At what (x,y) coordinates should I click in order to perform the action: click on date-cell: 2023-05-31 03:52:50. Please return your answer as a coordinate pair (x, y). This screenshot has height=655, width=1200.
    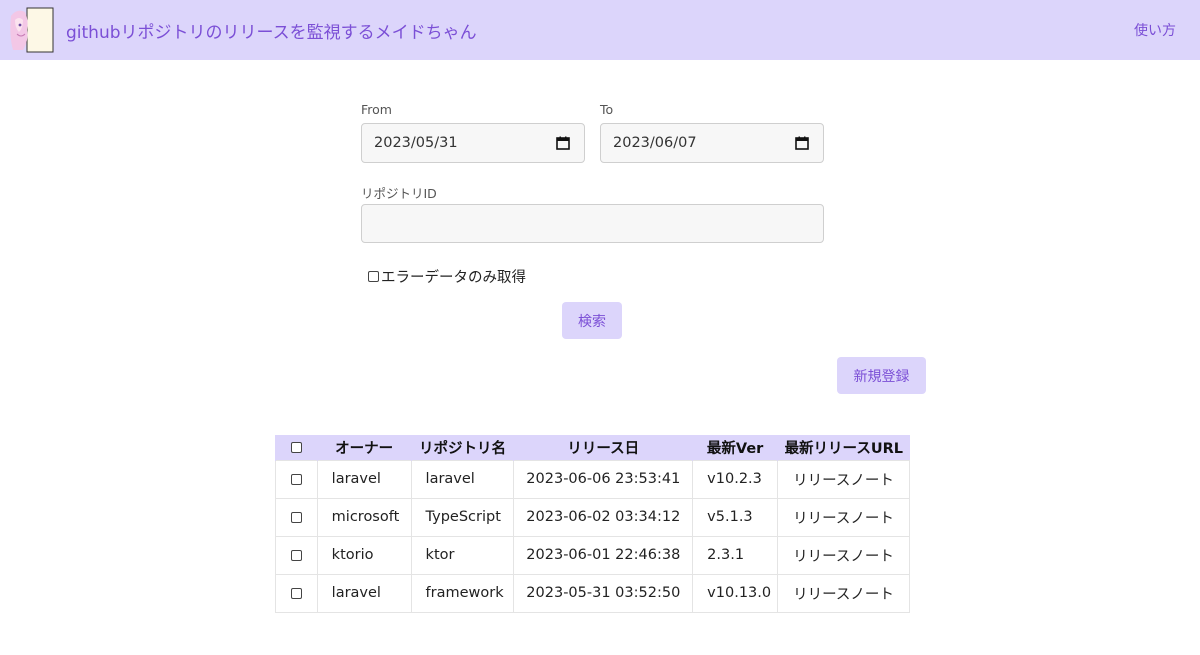
    Looking at the image, I should click on (603, 593).